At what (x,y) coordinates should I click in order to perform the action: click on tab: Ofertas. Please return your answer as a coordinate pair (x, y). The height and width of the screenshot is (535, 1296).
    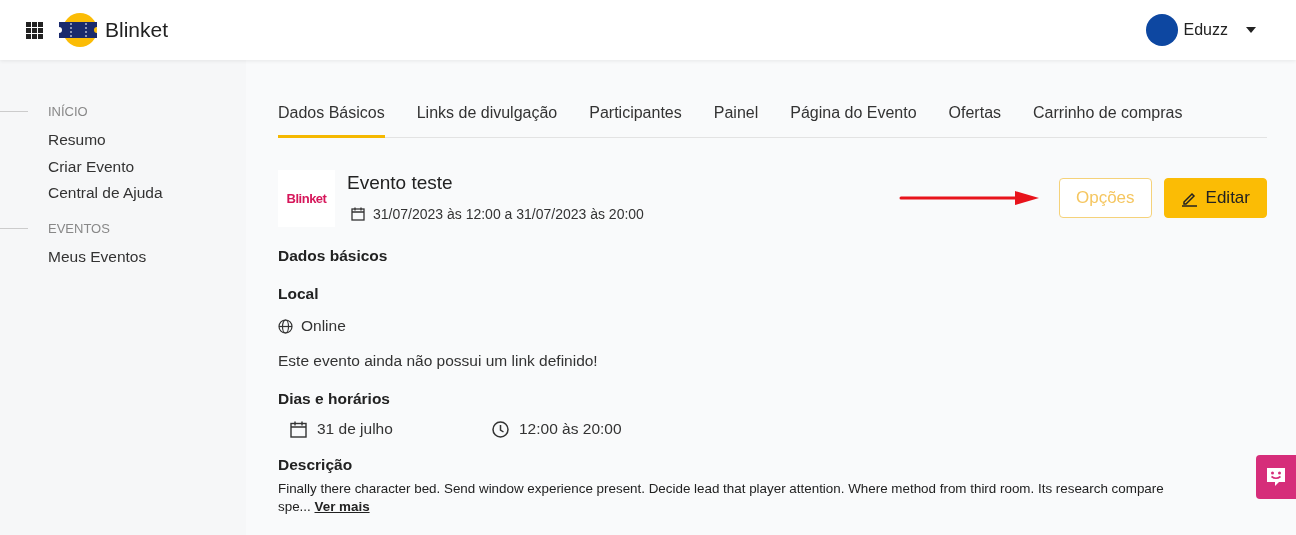
    Looking at the image, I should click on (975, 121).